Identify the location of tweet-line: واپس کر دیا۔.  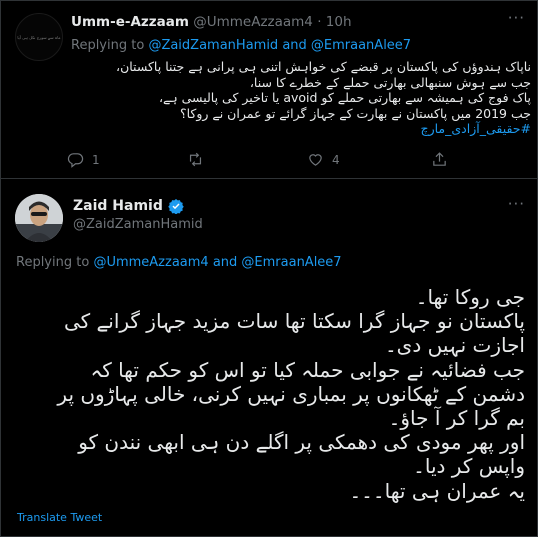
(469, 466).